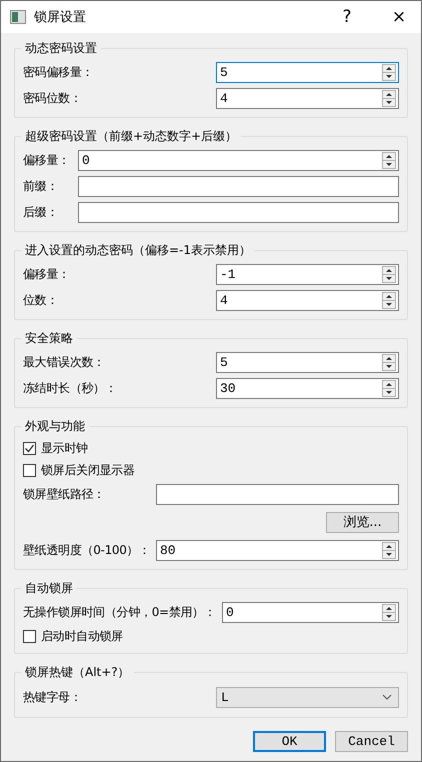  I want to click on dialog-button: OK, so click(289, 741).